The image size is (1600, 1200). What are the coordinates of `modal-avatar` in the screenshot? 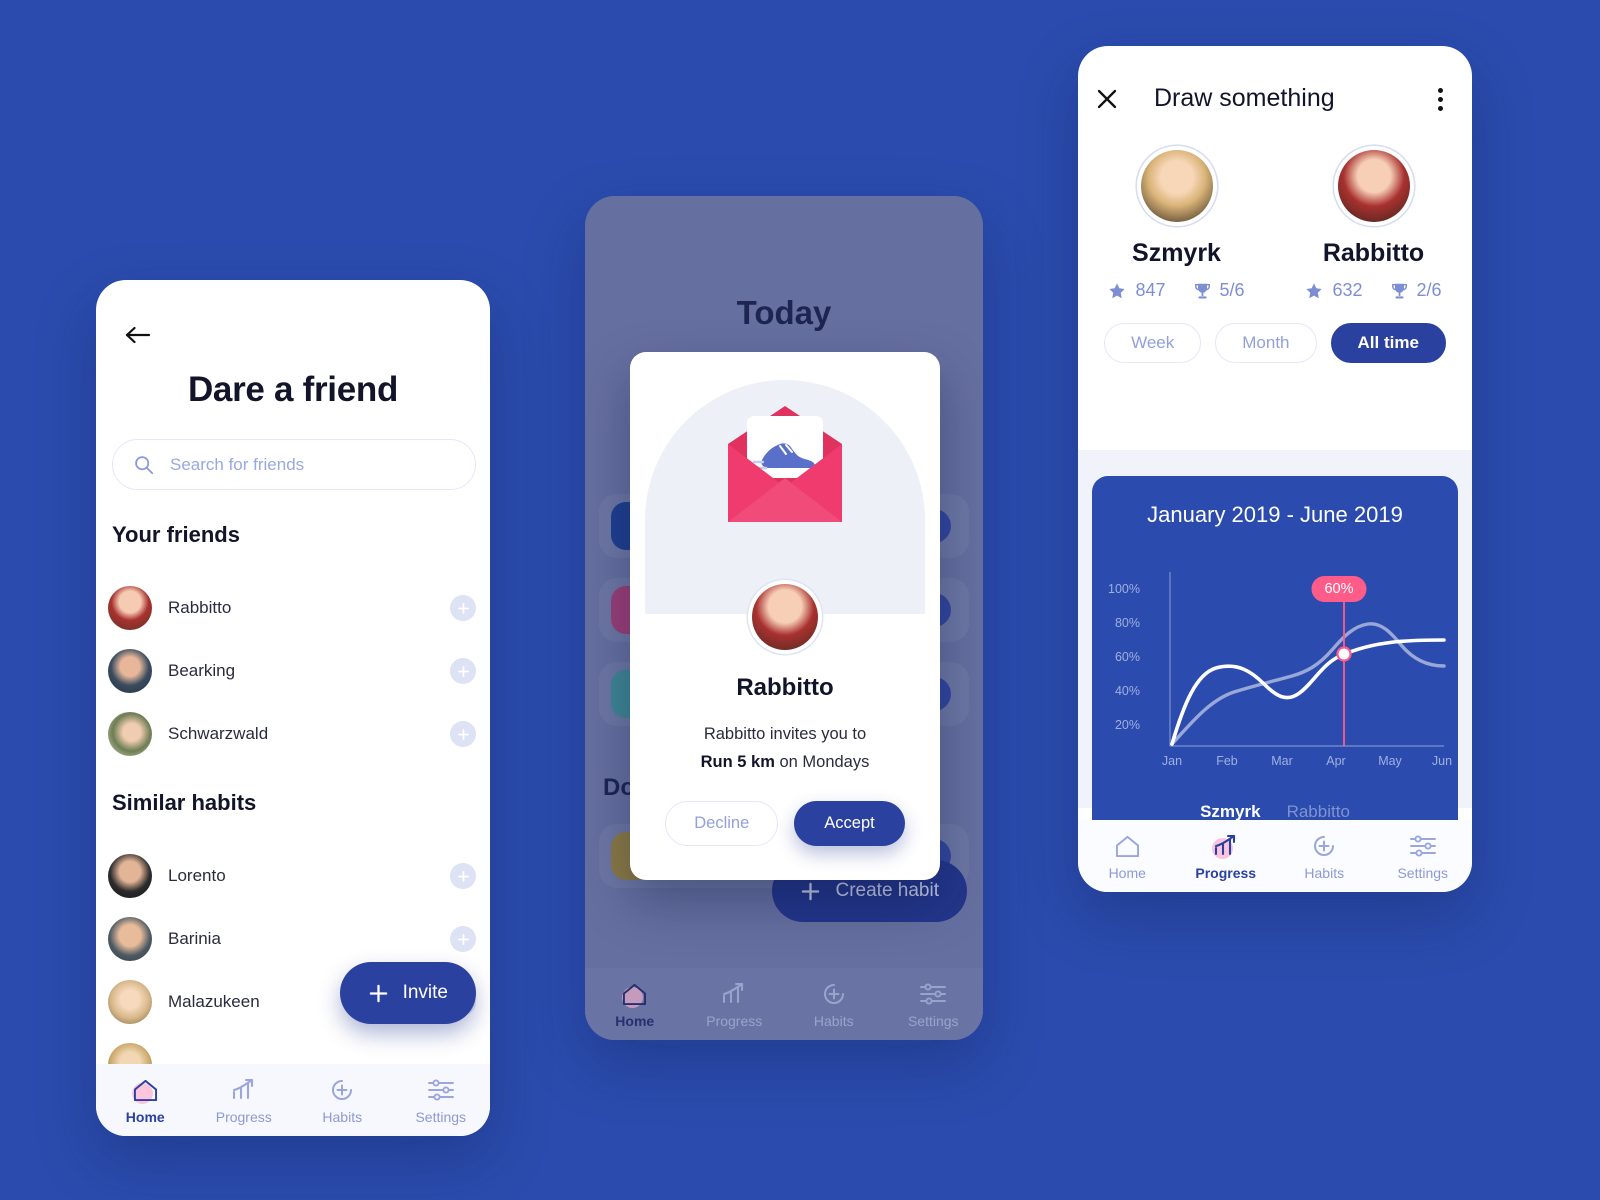 It's located at (785, 617).